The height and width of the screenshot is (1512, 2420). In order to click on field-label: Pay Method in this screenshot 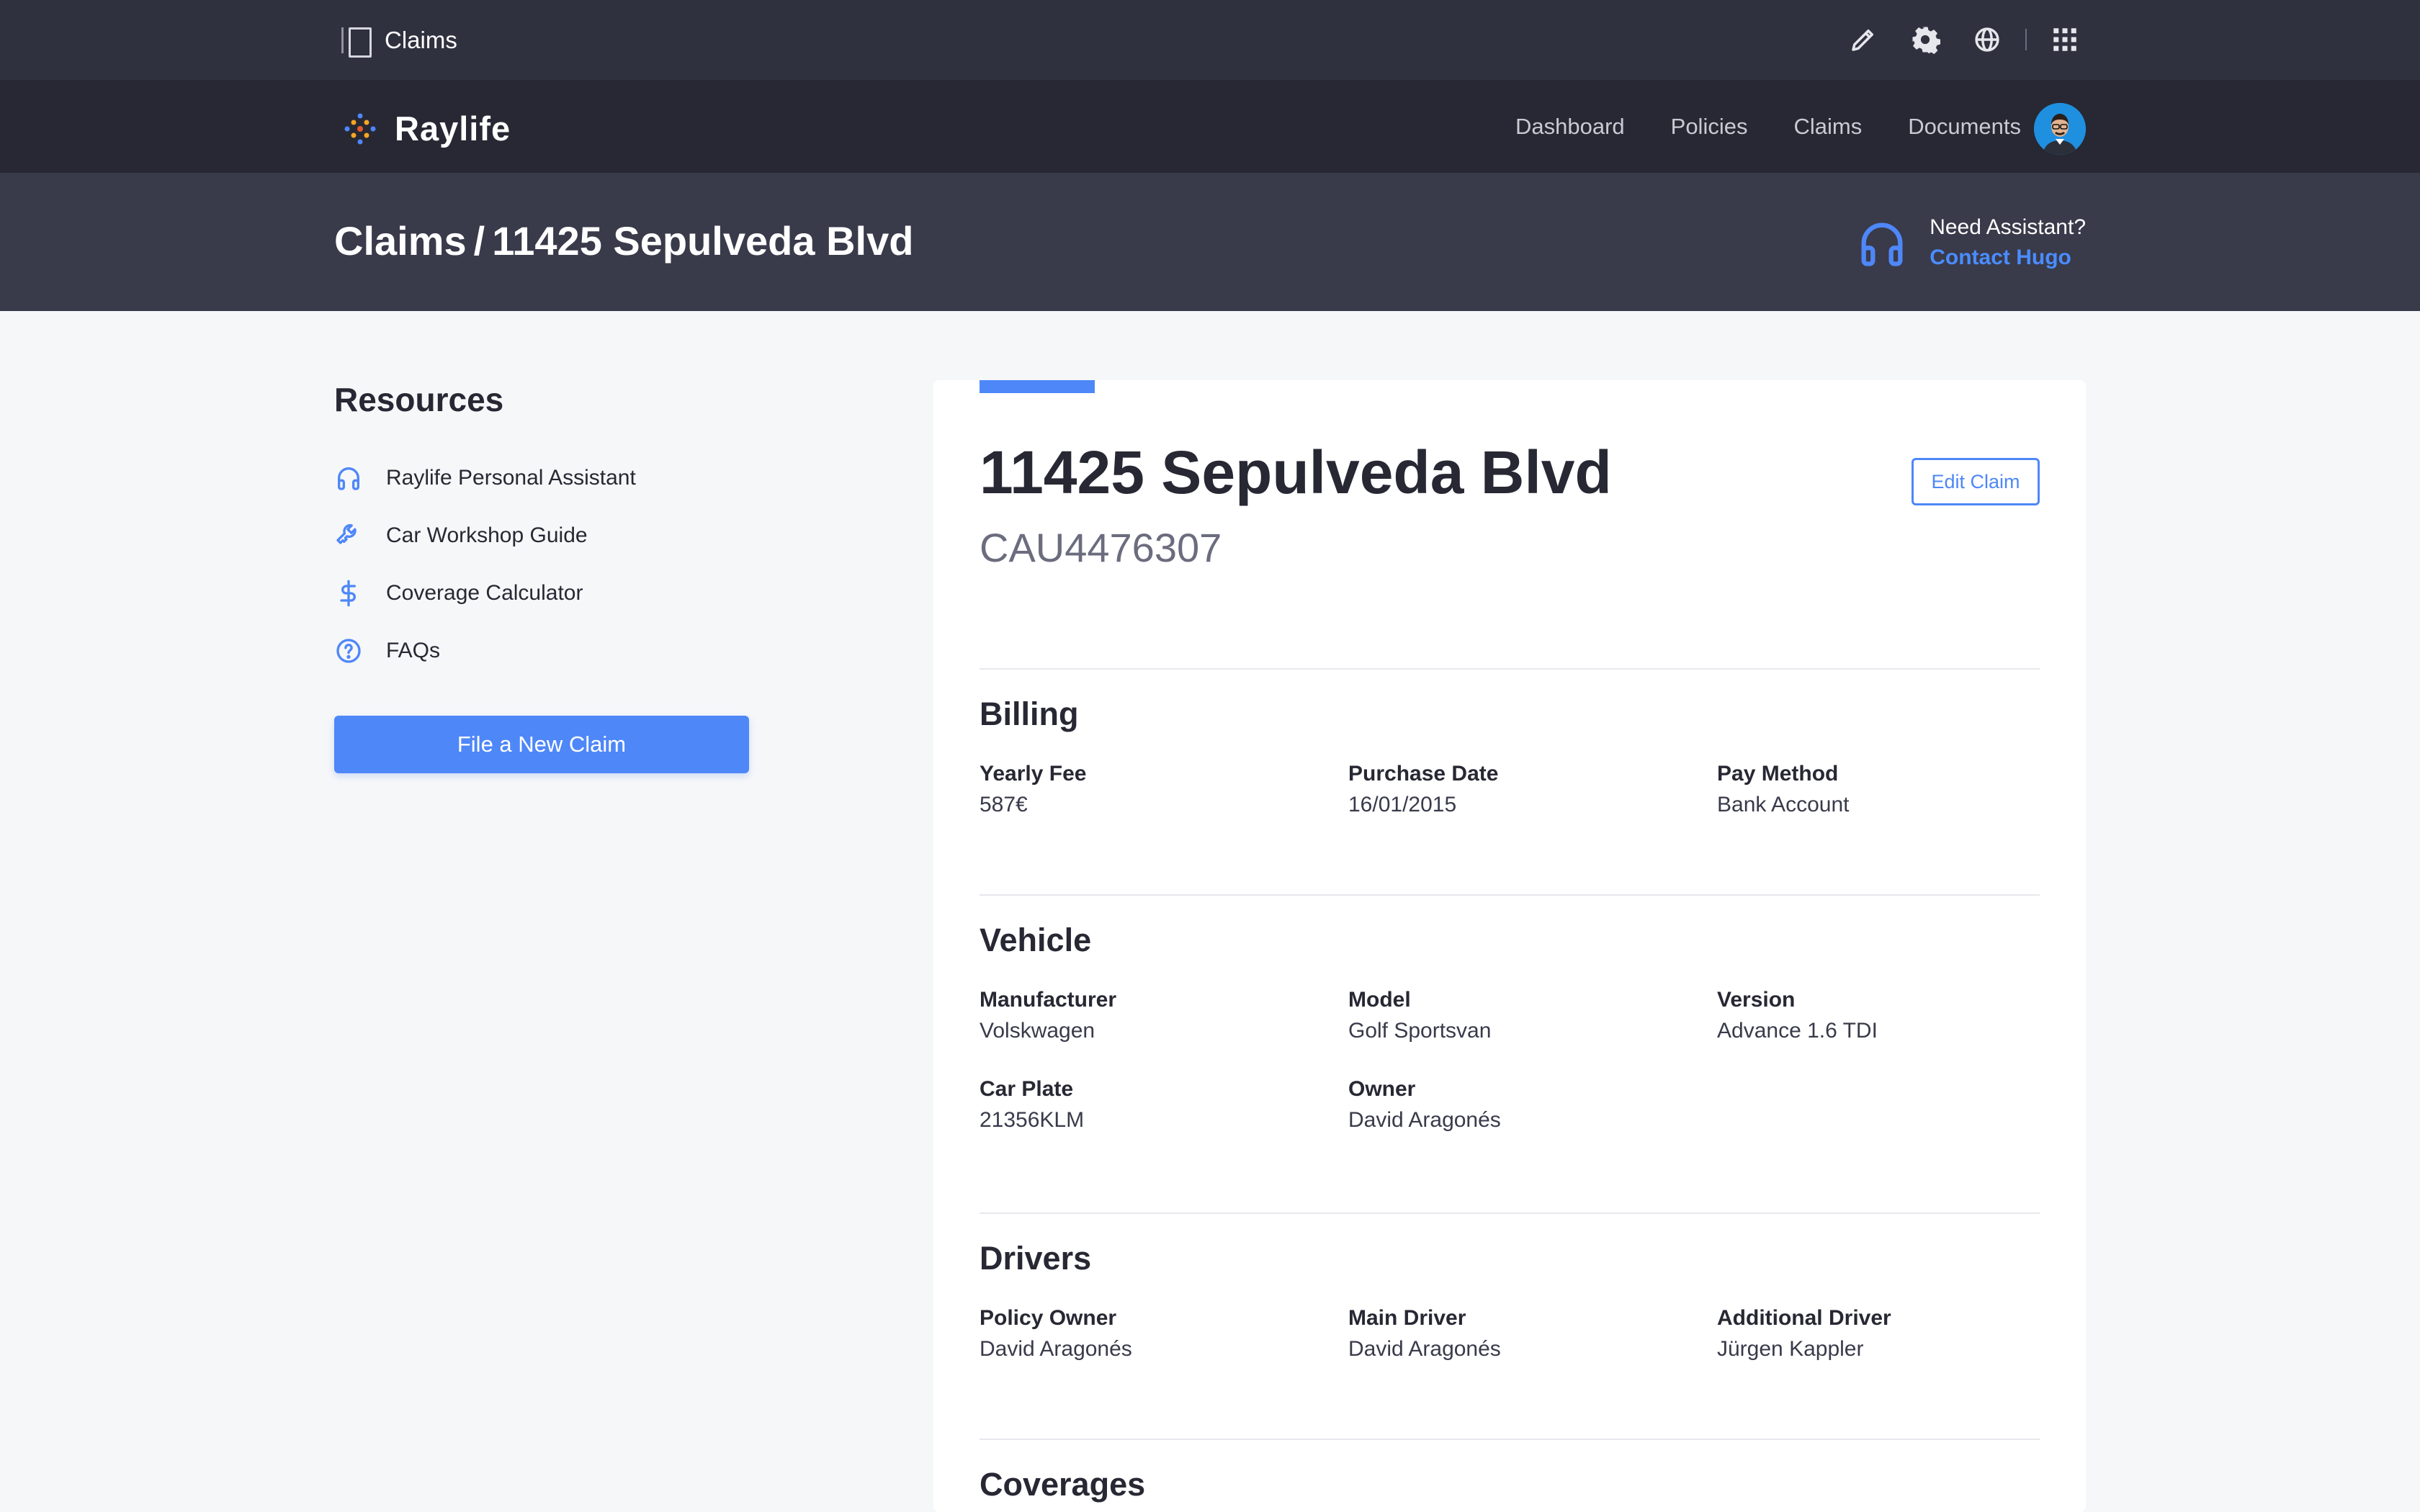, I will do `click(1778, 774)`.